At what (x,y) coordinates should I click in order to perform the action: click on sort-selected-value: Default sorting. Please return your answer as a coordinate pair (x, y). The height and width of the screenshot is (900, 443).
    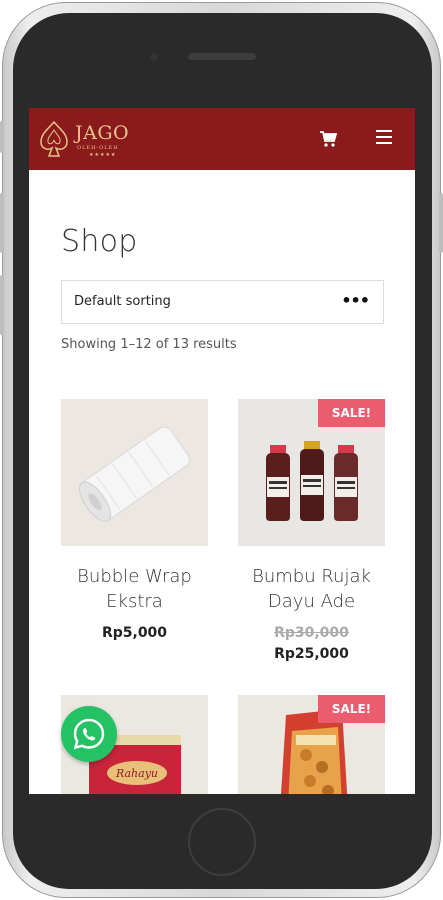
    Looking at the image, I should click on (122, 301).